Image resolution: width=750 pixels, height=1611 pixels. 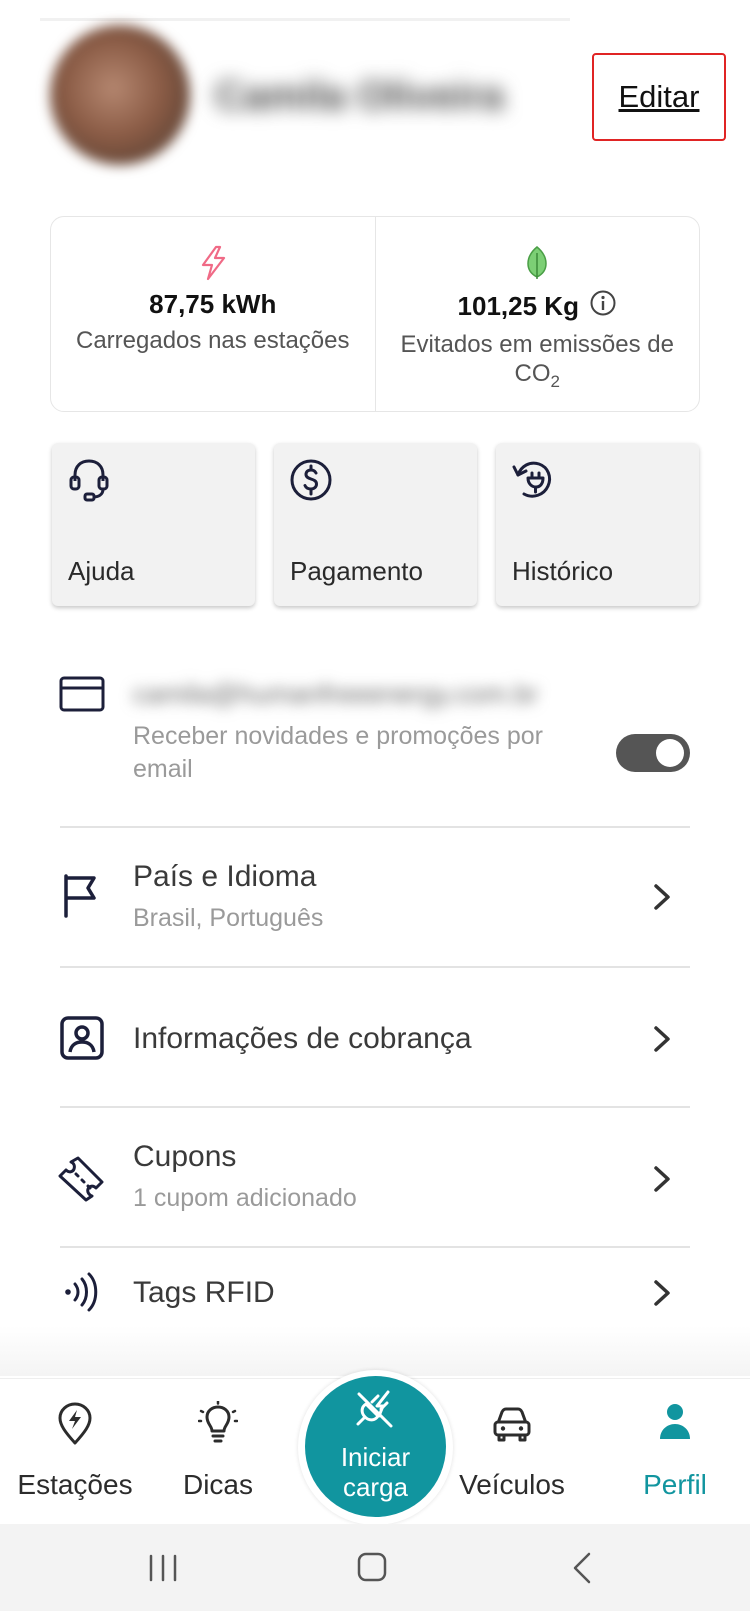 I want to click on country-language-title: País e Idioma, so click(x=225, y=876).